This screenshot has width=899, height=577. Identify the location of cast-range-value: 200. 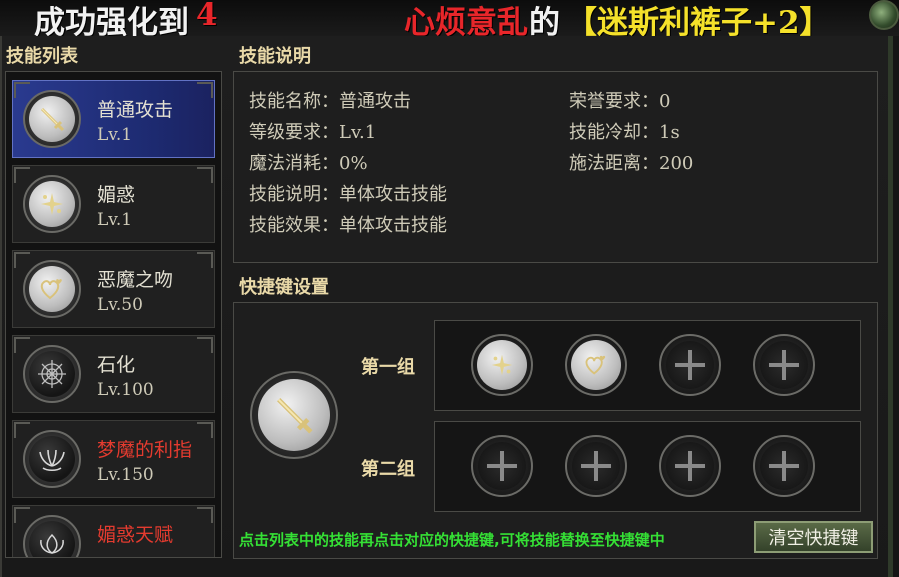
(676, 163).